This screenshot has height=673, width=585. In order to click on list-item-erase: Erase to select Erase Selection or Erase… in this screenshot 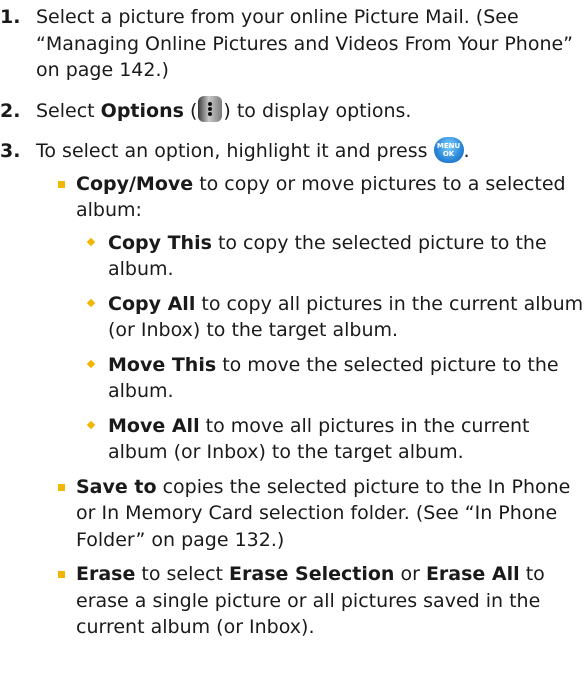, I will do `click(310, 601)`.